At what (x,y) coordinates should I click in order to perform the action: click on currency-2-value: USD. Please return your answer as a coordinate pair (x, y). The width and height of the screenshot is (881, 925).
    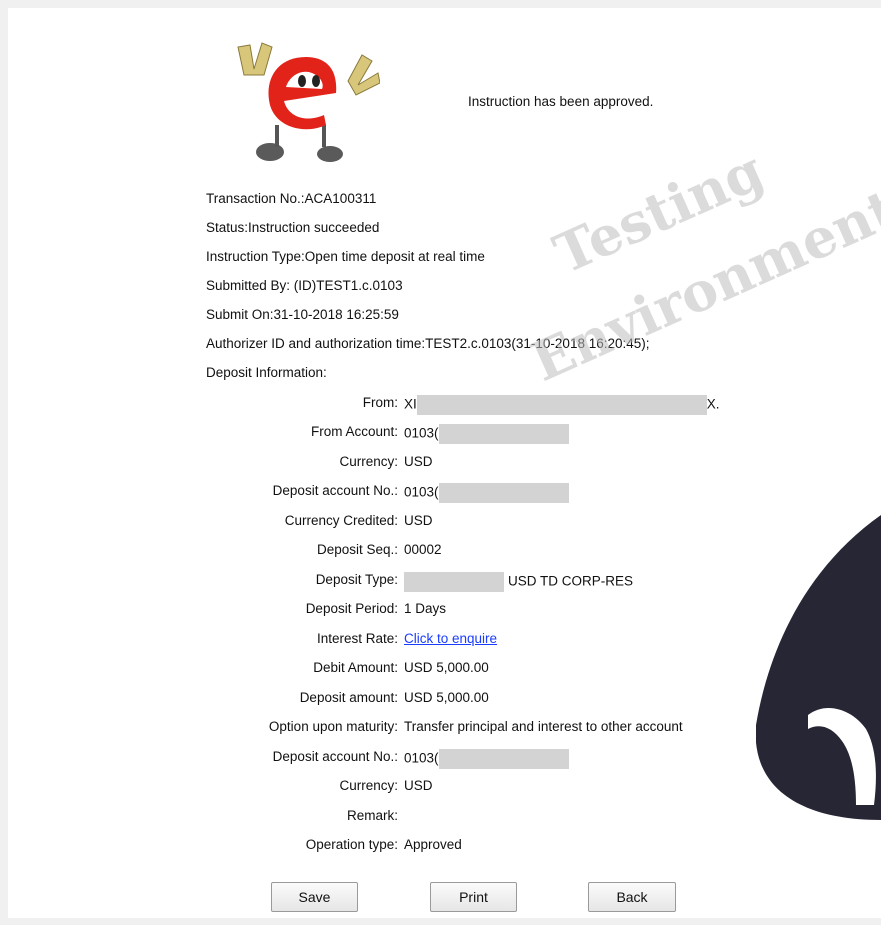
    Looking at the image, I should click on (418, 785).